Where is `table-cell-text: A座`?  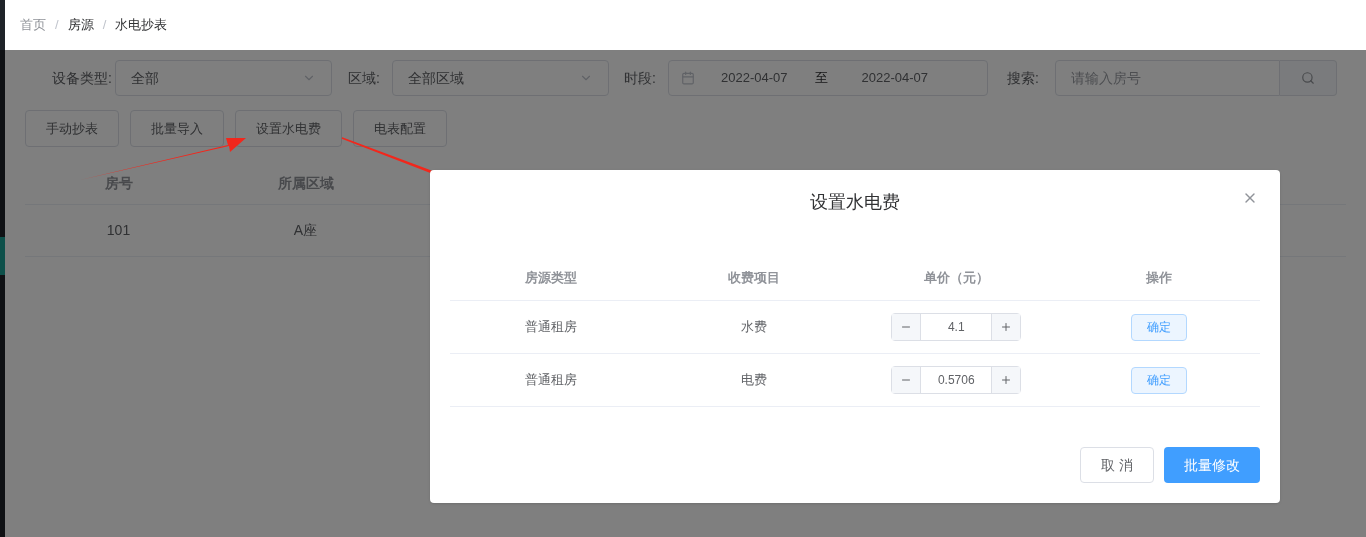 table-cell-text: A座 is located at coordinates (305, 230).